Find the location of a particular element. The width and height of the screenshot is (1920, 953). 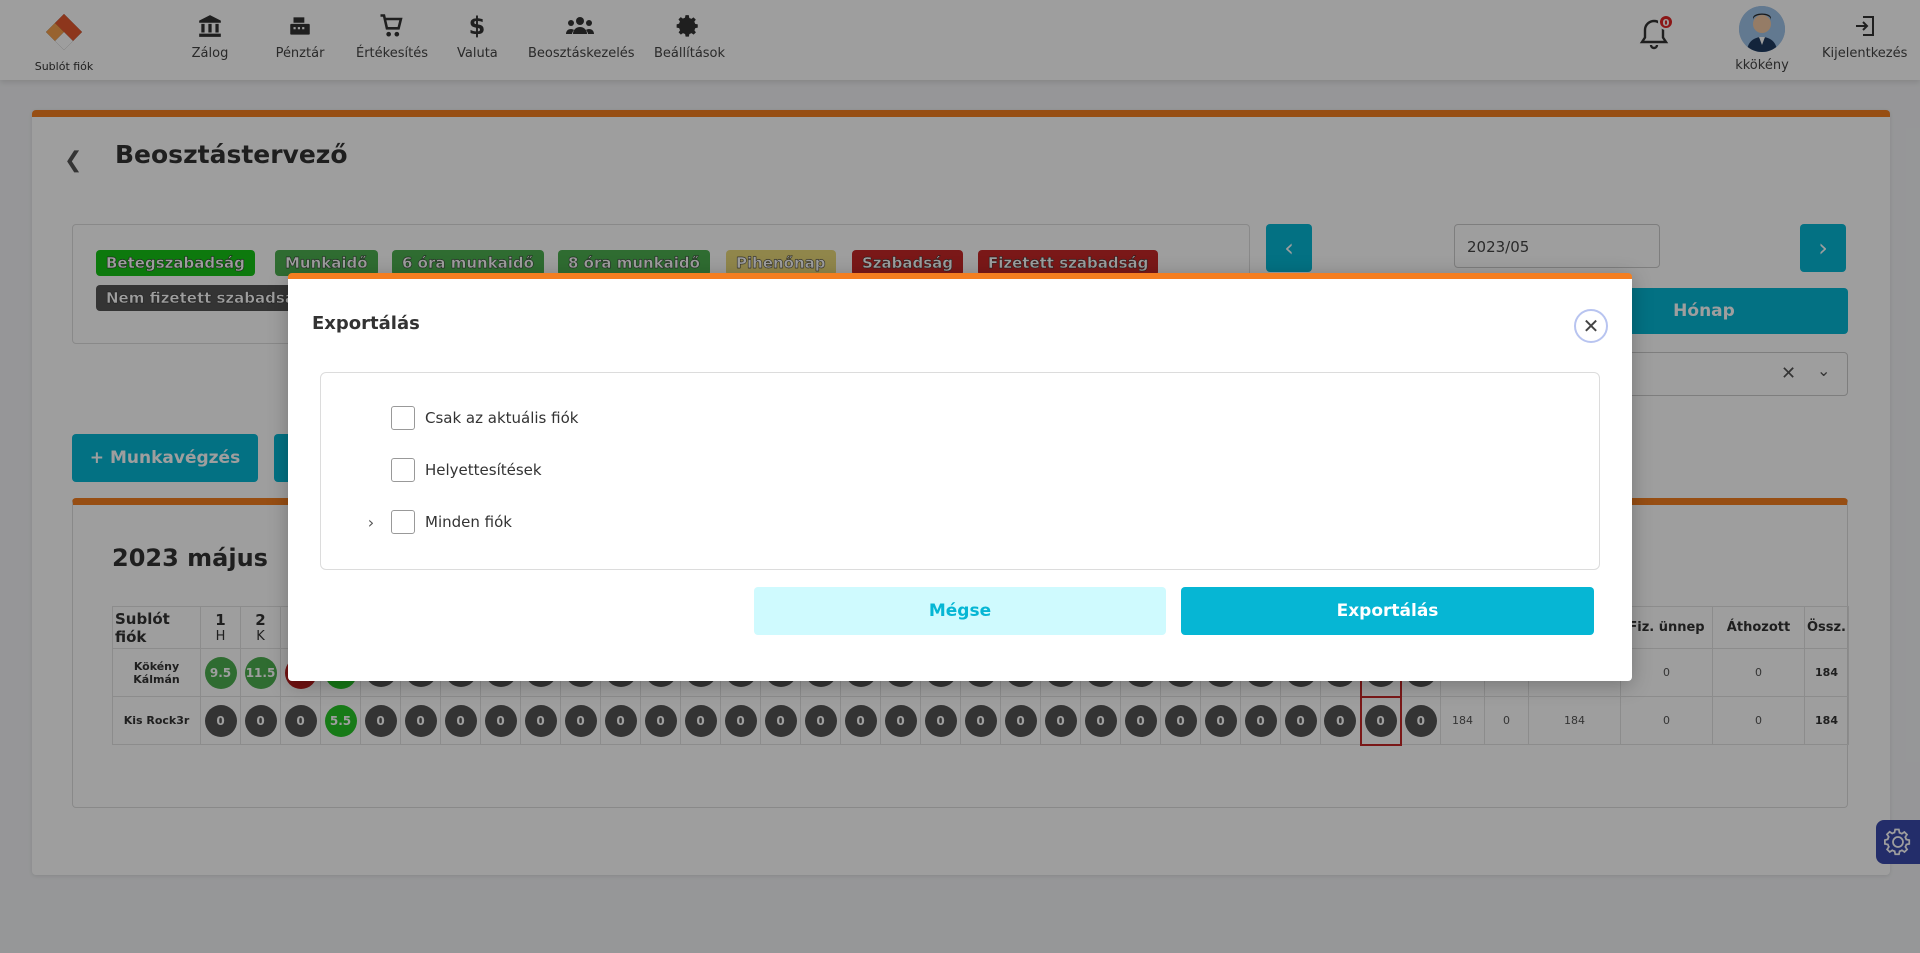

chevron-right-icon: › is located at coordinates (371, 522).